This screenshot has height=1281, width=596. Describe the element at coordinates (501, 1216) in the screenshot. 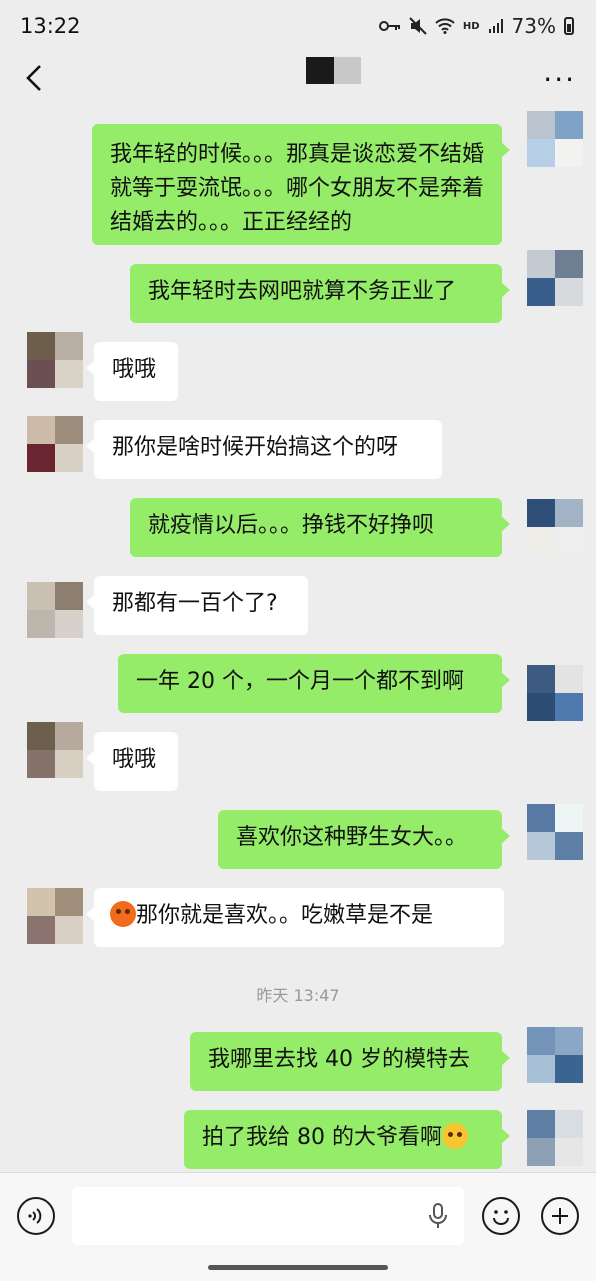

I see `emoji-button-icon` at that location.